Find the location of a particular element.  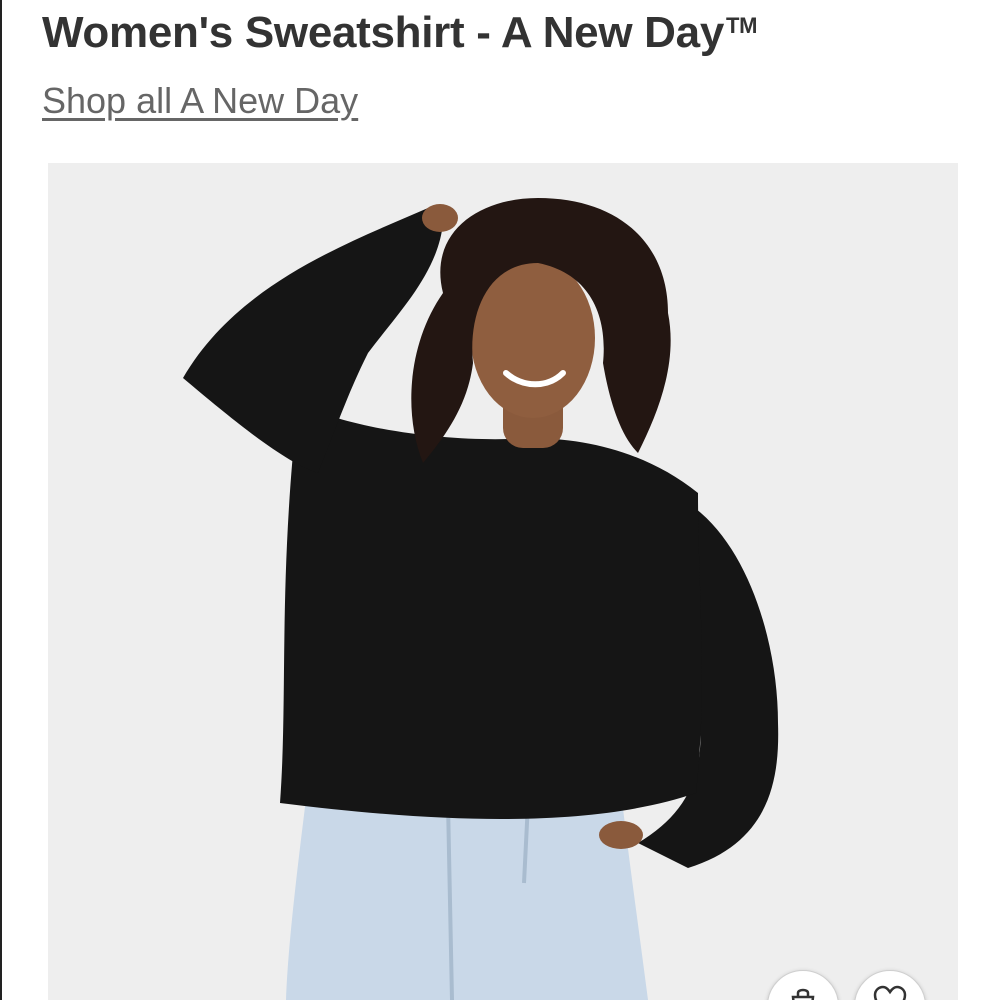

shopping-bag-icon is located at coordinates (803, 994).